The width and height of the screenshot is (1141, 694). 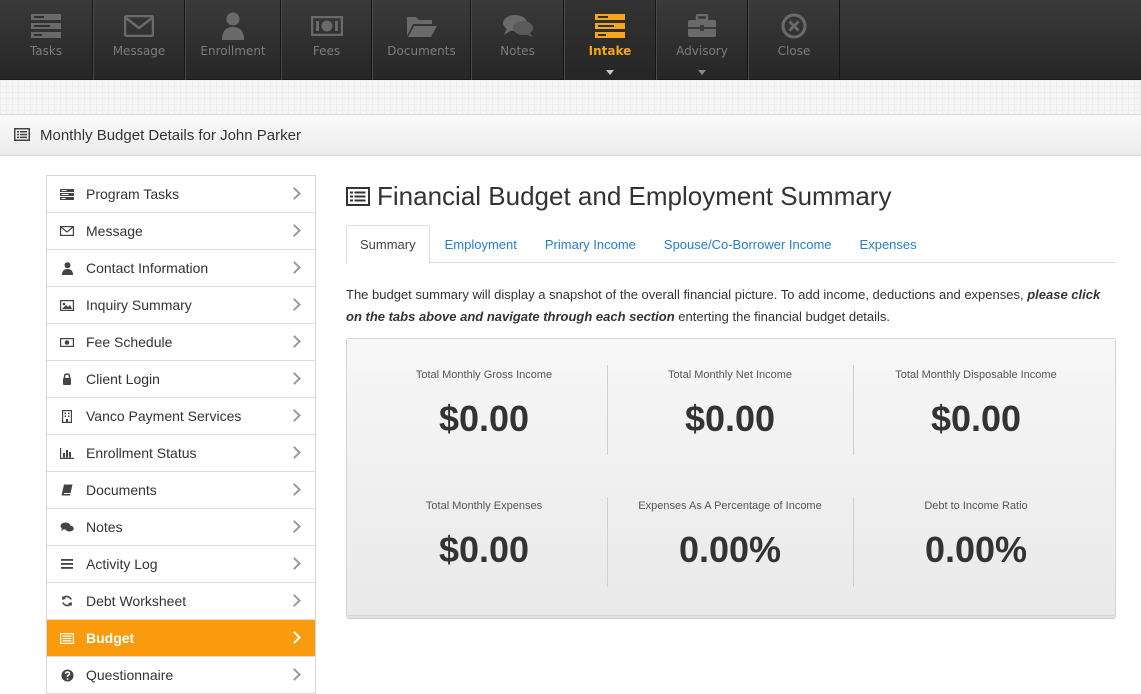 I want to click on refresh-icon, so click(x=67, y=601).